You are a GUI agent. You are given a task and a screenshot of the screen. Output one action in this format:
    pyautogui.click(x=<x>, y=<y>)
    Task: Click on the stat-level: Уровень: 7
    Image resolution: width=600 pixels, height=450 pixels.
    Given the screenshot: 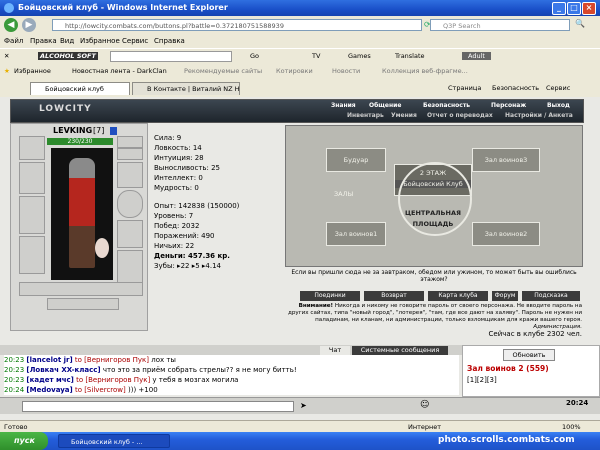 What is the action you would take?
    pyautogui.click(x=174, y=216)
    